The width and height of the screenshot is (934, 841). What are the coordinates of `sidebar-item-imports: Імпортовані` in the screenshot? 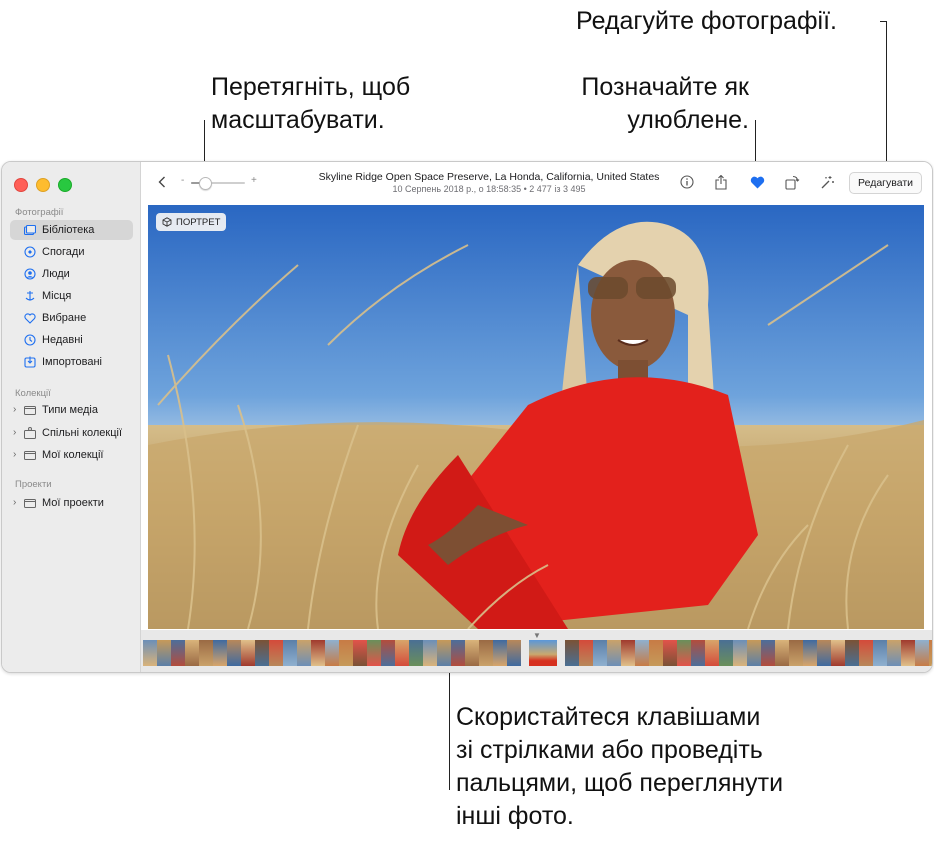 It's located at (71, 362).